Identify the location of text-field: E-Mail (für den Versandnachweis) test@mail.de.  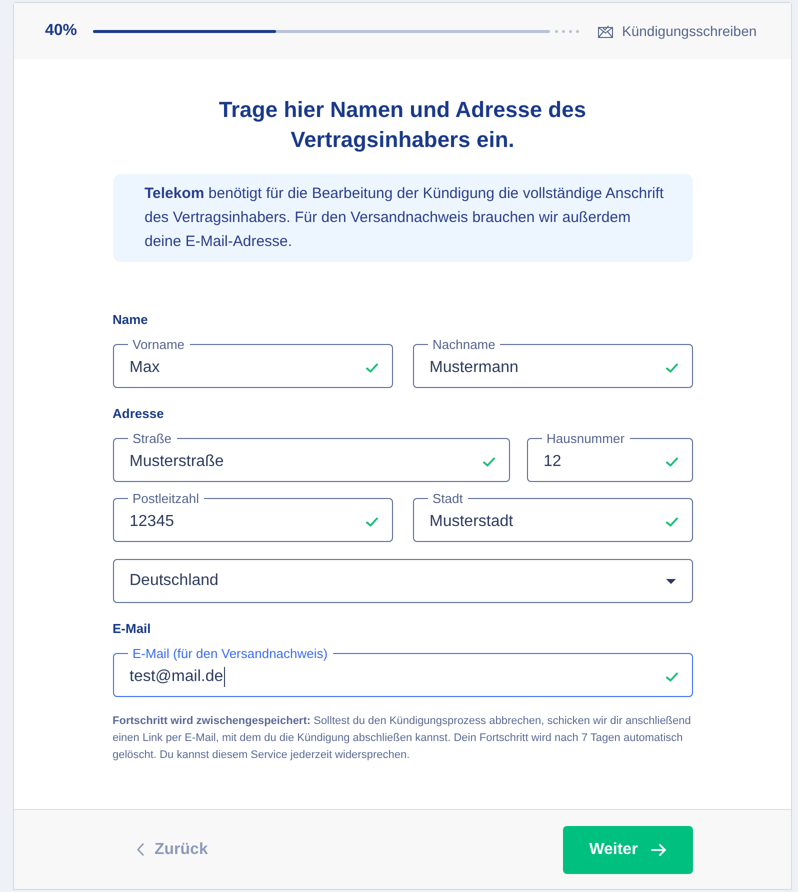
(402, 671).